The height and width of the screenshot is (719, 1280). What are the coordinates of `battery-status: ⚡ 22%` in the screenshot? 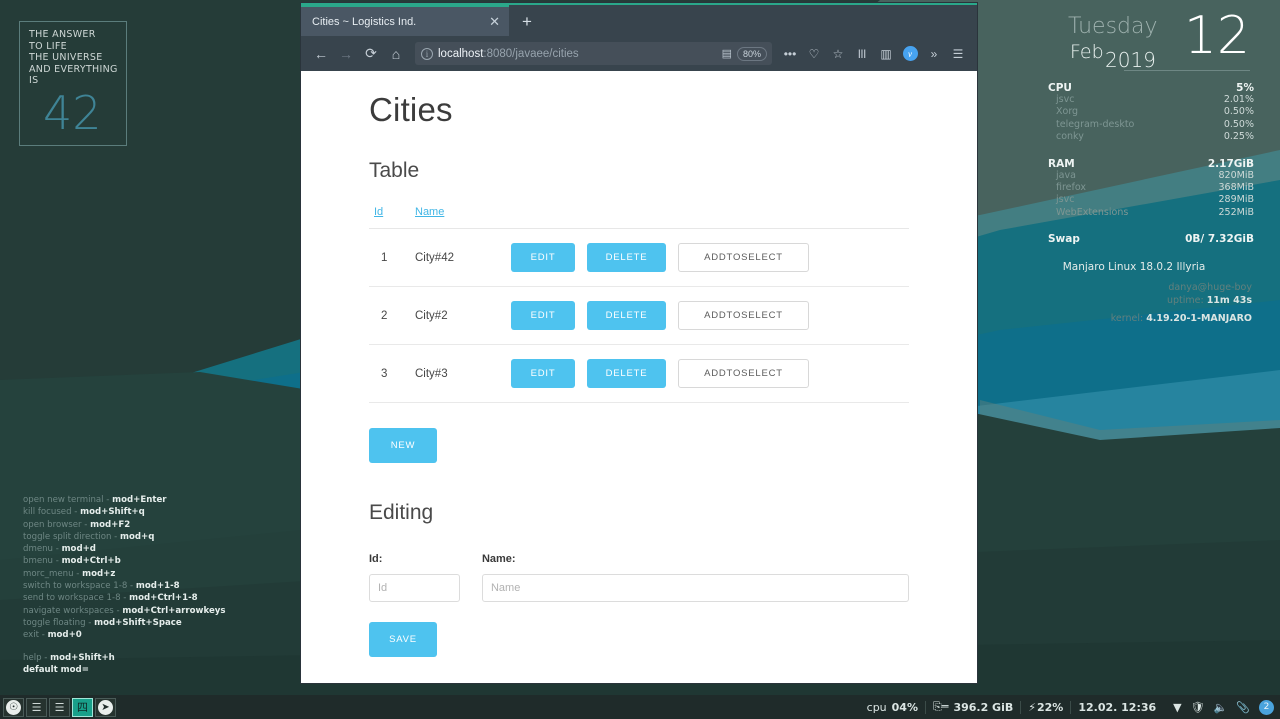 It's located at (1045, 707).